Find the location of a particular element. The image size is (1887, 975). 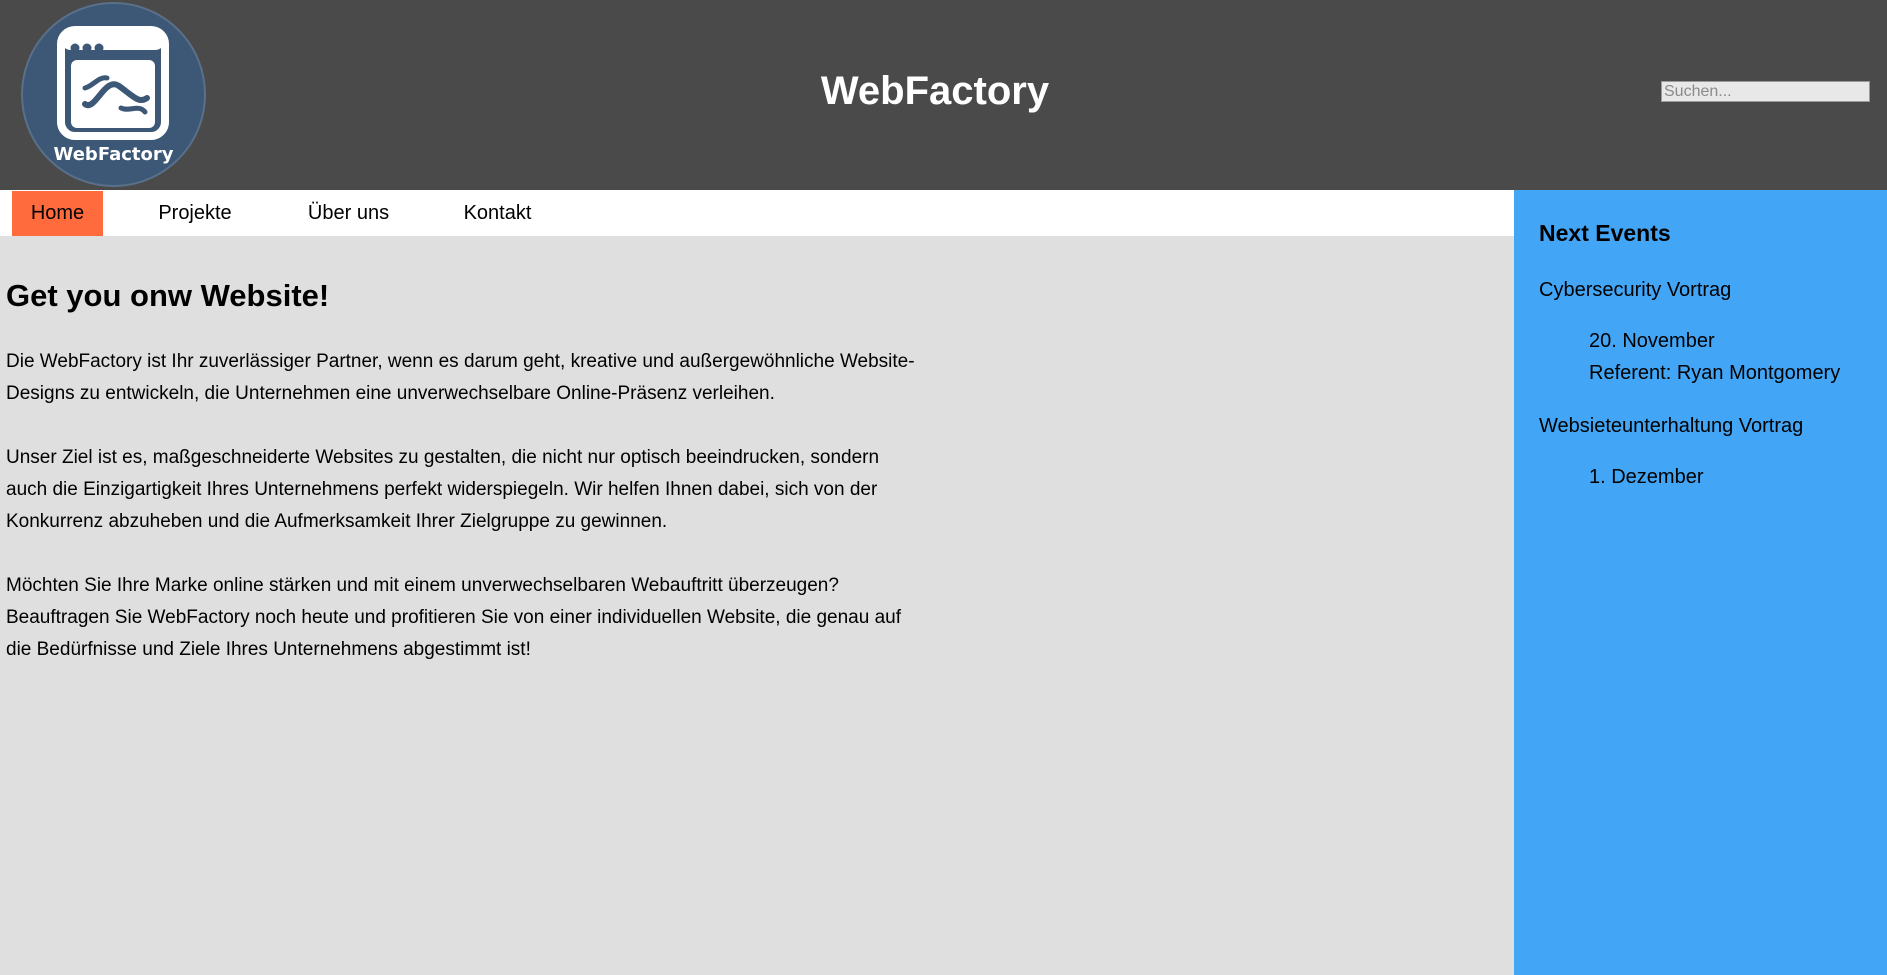

site-logo: WebFactory is located at coordinates (113, 94).